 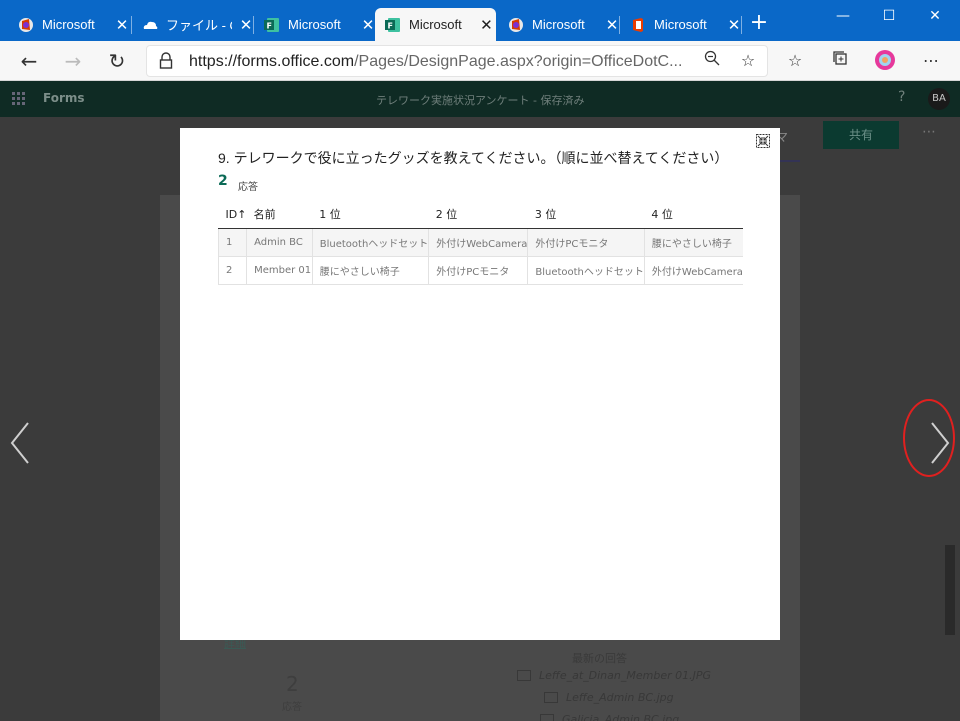 I want to click on cell-rank4: 外付けWebCamera, so click(x=693, y=270).